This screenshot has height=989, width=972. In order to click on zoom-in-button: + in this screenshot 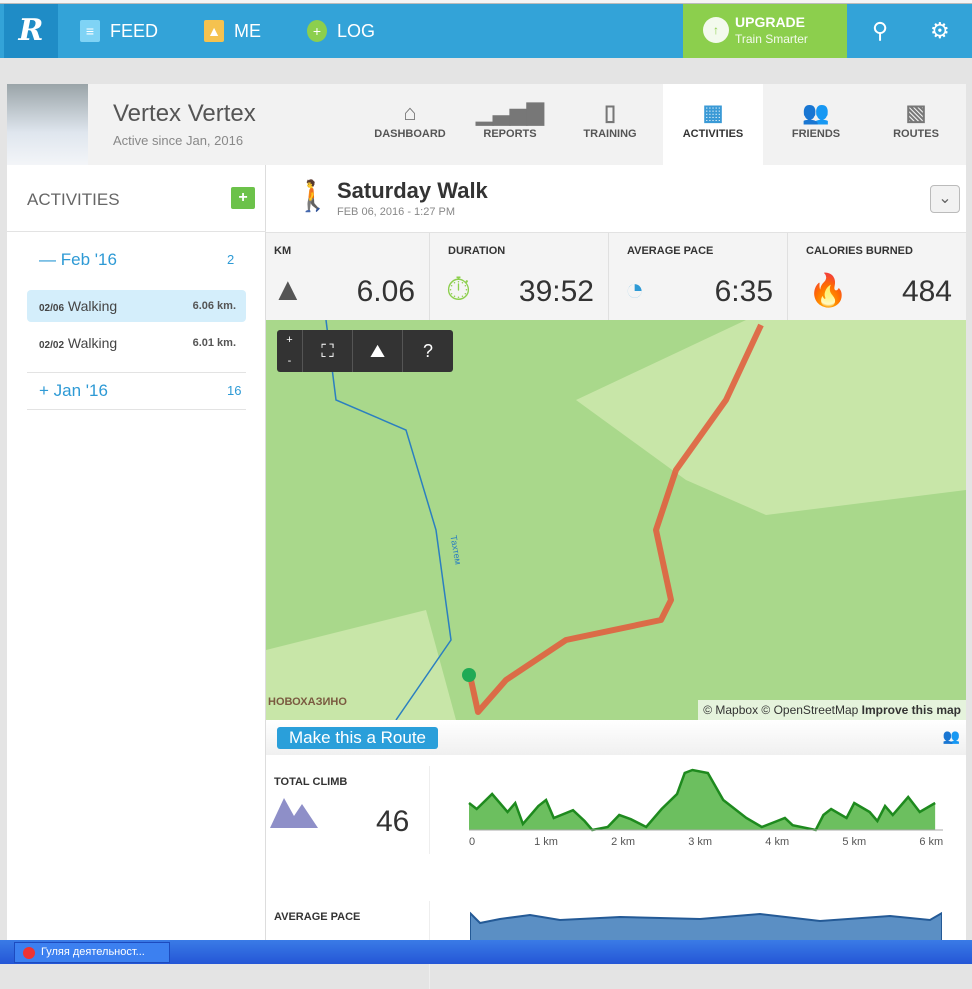, I will do `click(289, 340)`.